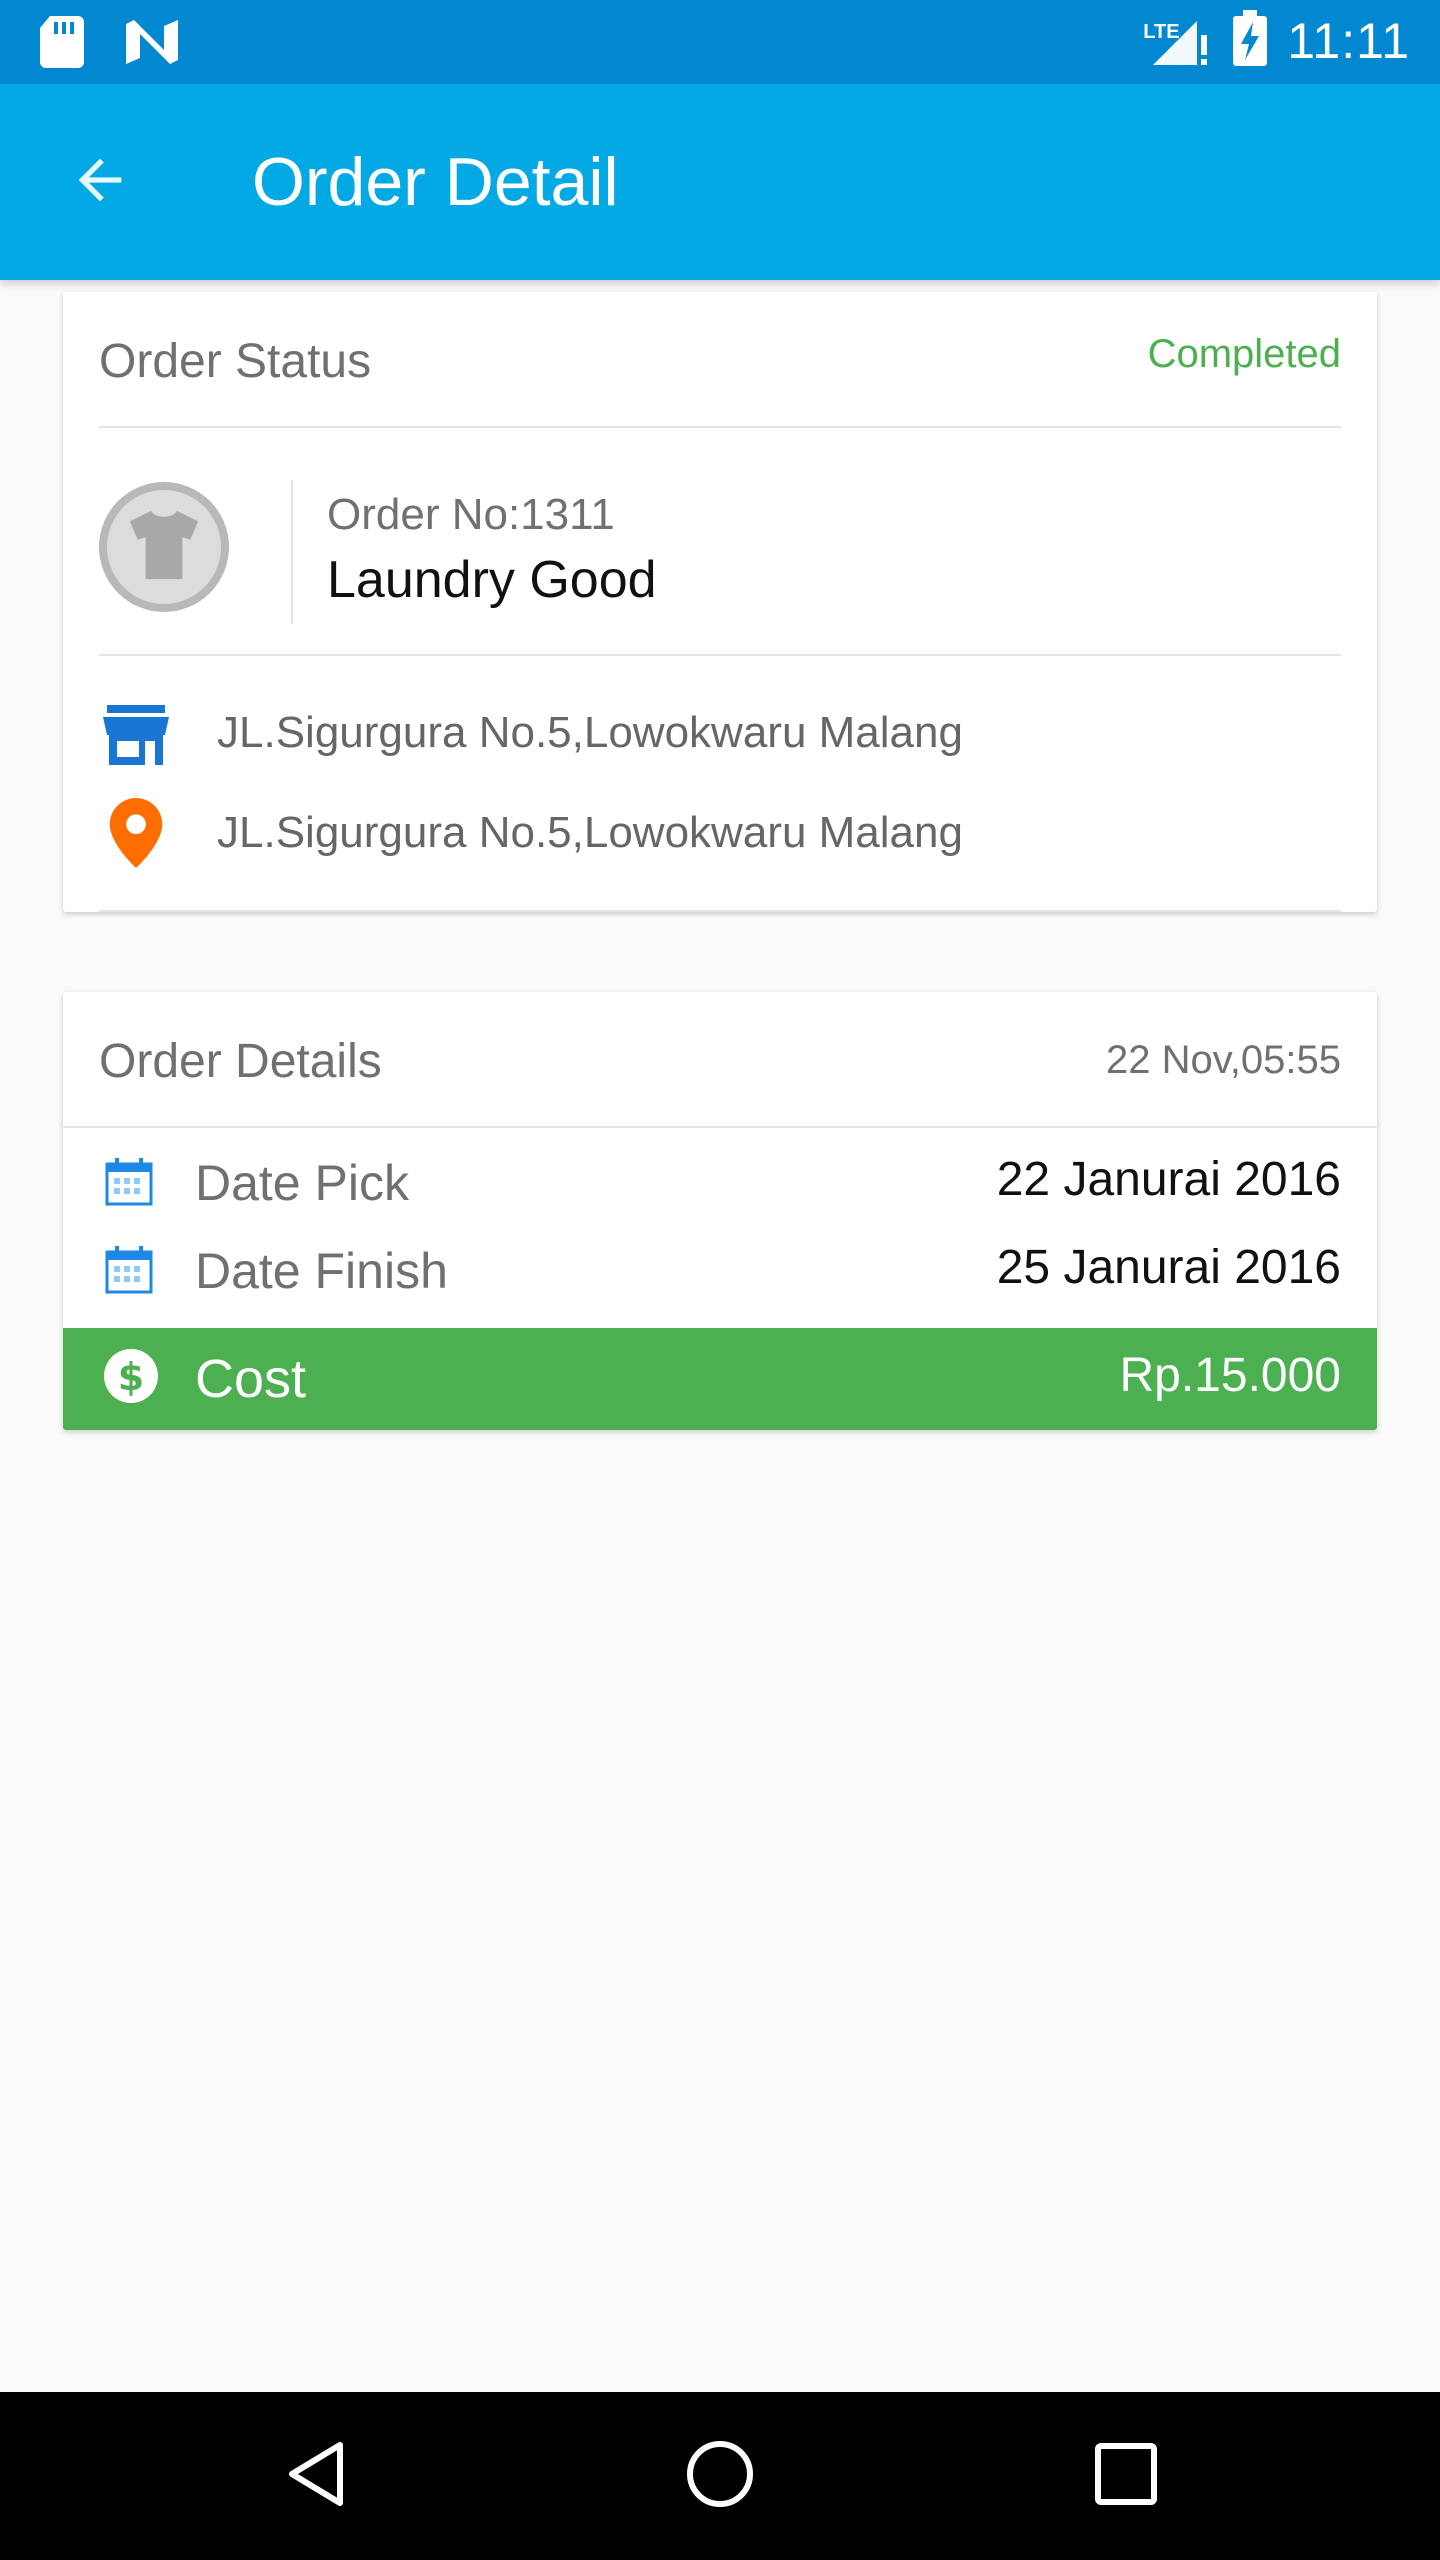 The width and height of the screenshot is (1440, 2560). I want to click on nav-back-button, so click(316, 2476).